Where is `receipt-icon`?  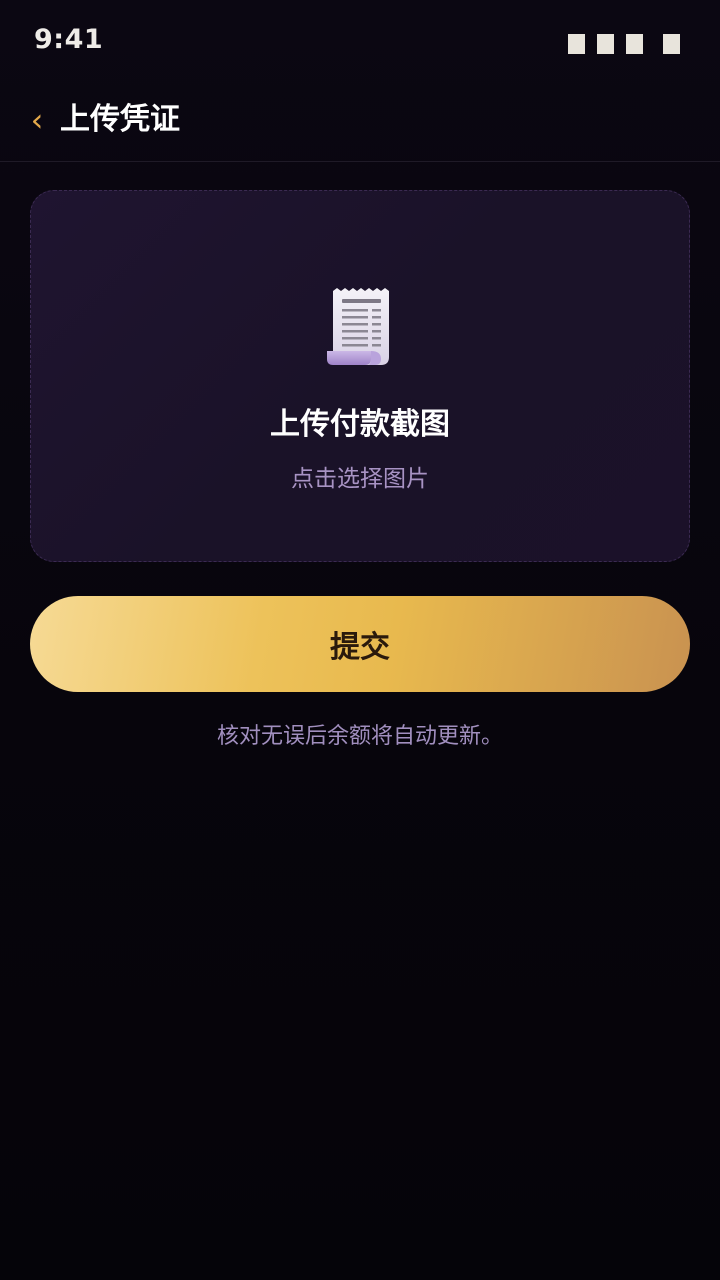 receipt-icon is located at coordinates (358, 326).